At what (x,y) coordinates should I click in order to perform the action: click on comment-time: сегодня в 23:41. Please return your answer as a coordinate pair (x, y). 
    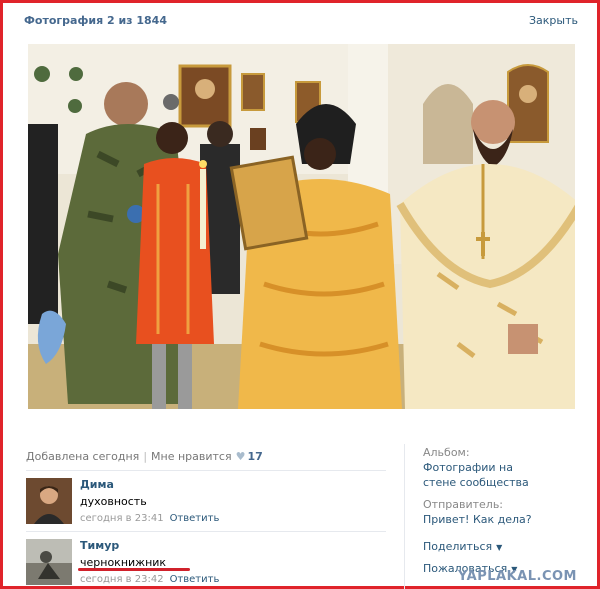
    Looking at the image, I should click on (122, 518).